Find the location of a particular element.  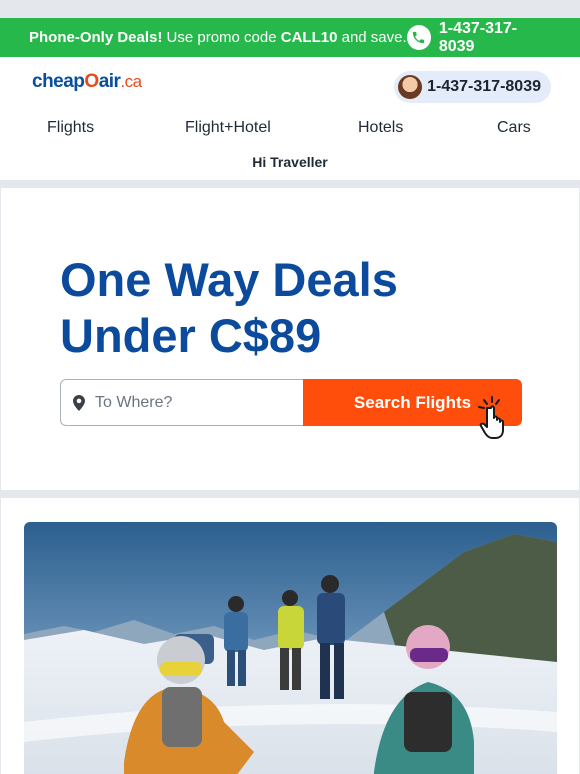

nav-cars: Cars is located at coordinates (514, 128).